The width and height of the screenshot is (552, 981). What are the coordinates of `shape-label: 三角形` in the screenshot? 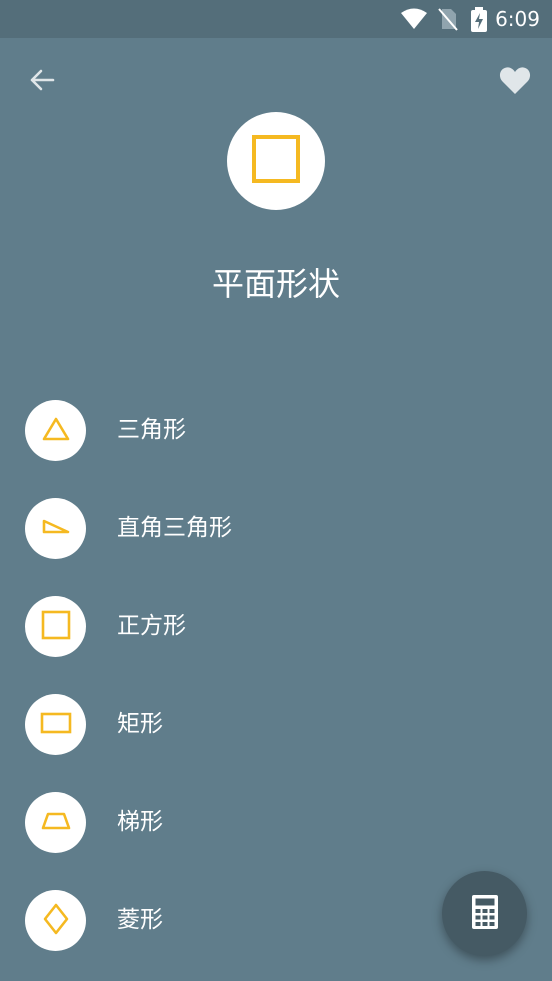 It's located at (151, 430).